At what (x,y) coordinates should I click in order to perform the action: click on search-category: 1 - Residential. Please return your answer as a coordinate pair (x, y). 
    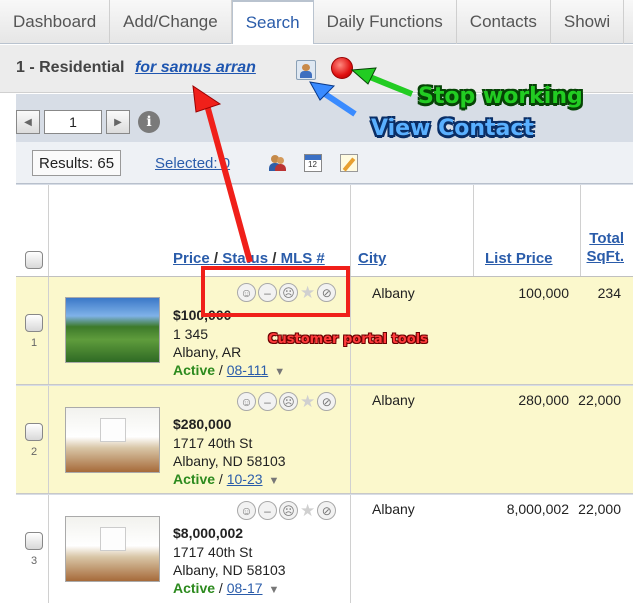
    Looking at the image, I should click on (70, 67).